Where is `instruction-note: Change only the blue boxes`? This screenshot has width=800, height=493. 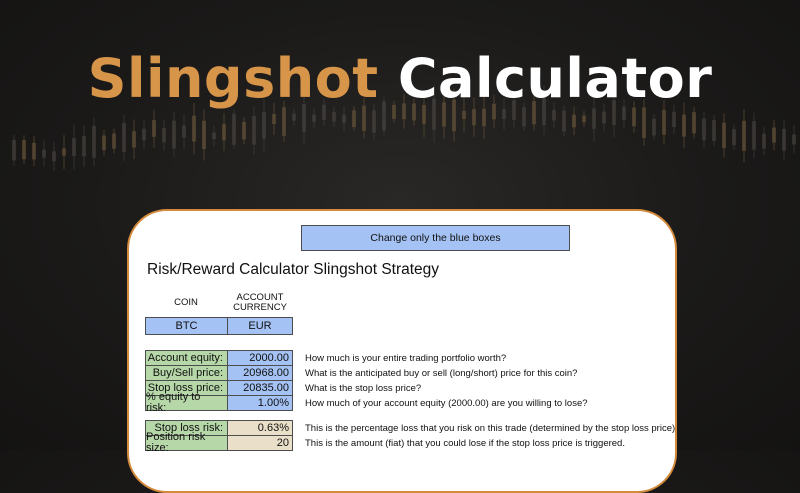 instruction-note: Change only the blue boxes is located at coordinates (435, 238).